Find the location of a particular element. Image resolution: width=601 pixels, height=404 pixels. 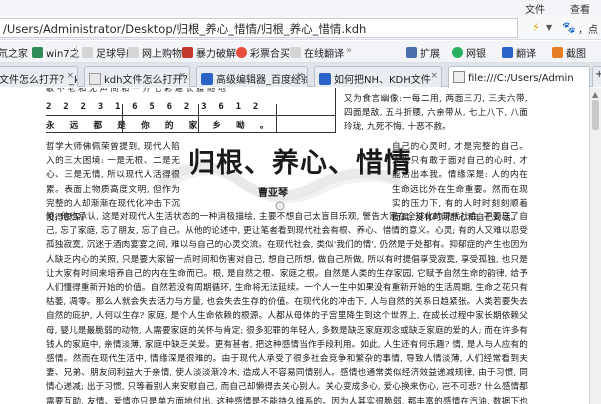

tab-item: kdh文件怎么打开？kc× is located at coordinates (137, 76).